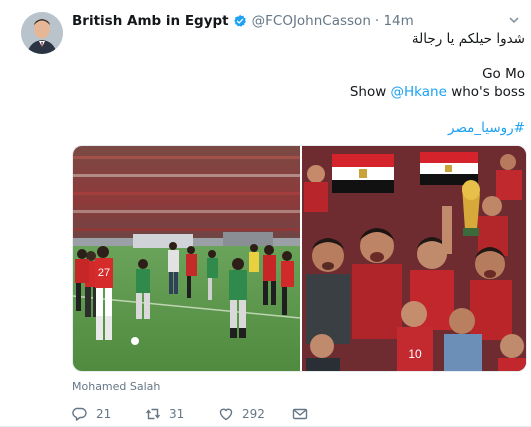 This screenshot has width=531, height=427. What do you see at coordinates (226, 414) in the screenshot?
I see `like-icon` at bounding box center [226, 414].